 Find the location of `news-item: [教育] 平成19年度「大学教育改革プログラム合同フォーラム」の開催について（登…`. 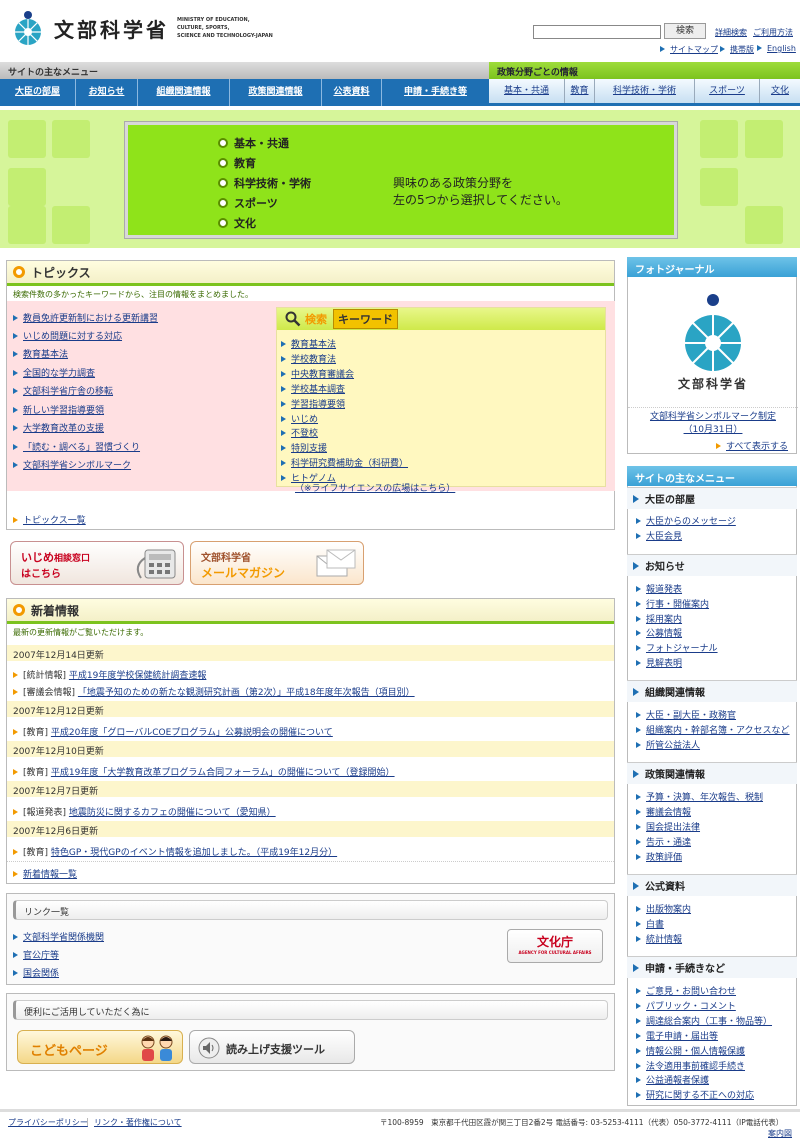

news-item: [教育] 平成19年度「大学教育改革プログラム合同フォーラム」の開催について（登… is located at coordinates (204, 771).